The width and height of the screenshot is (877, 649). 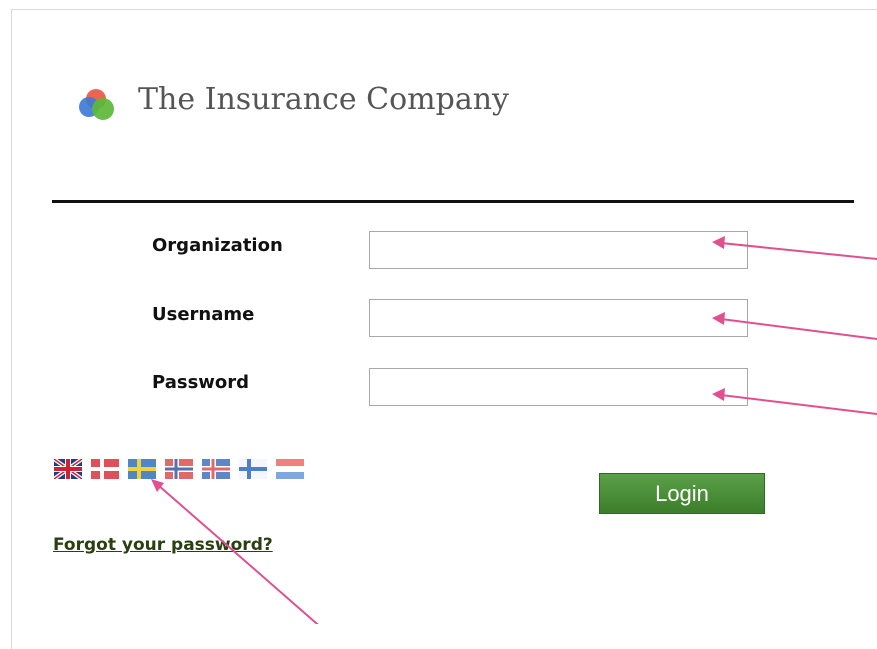 What do you see at coordinates (253, 469) in the screenshot?
I see `finland-flag-icon` at bounding box center [253, 469].